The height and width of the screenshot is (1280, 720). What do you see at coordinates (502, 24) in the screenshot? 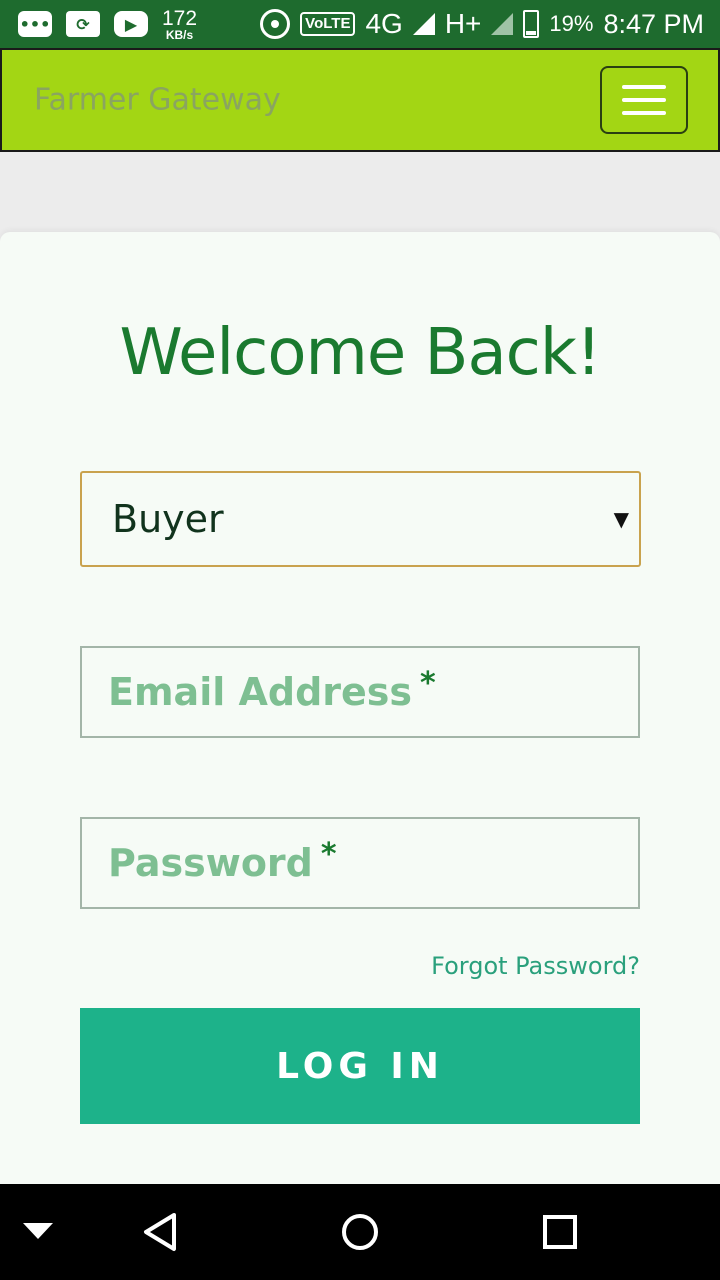
I see `signal-icon-secondary` at bounding box center [502, 24].